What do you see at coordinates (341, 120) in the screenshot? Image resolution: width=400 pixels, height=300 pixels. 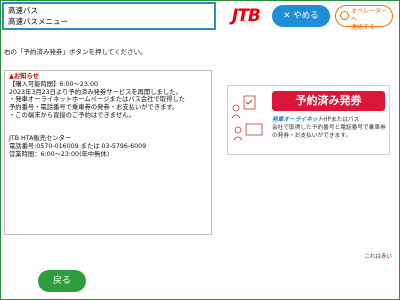 I see `banner-desc-line1: HPまたはバス` at bounding box center [341, 120].